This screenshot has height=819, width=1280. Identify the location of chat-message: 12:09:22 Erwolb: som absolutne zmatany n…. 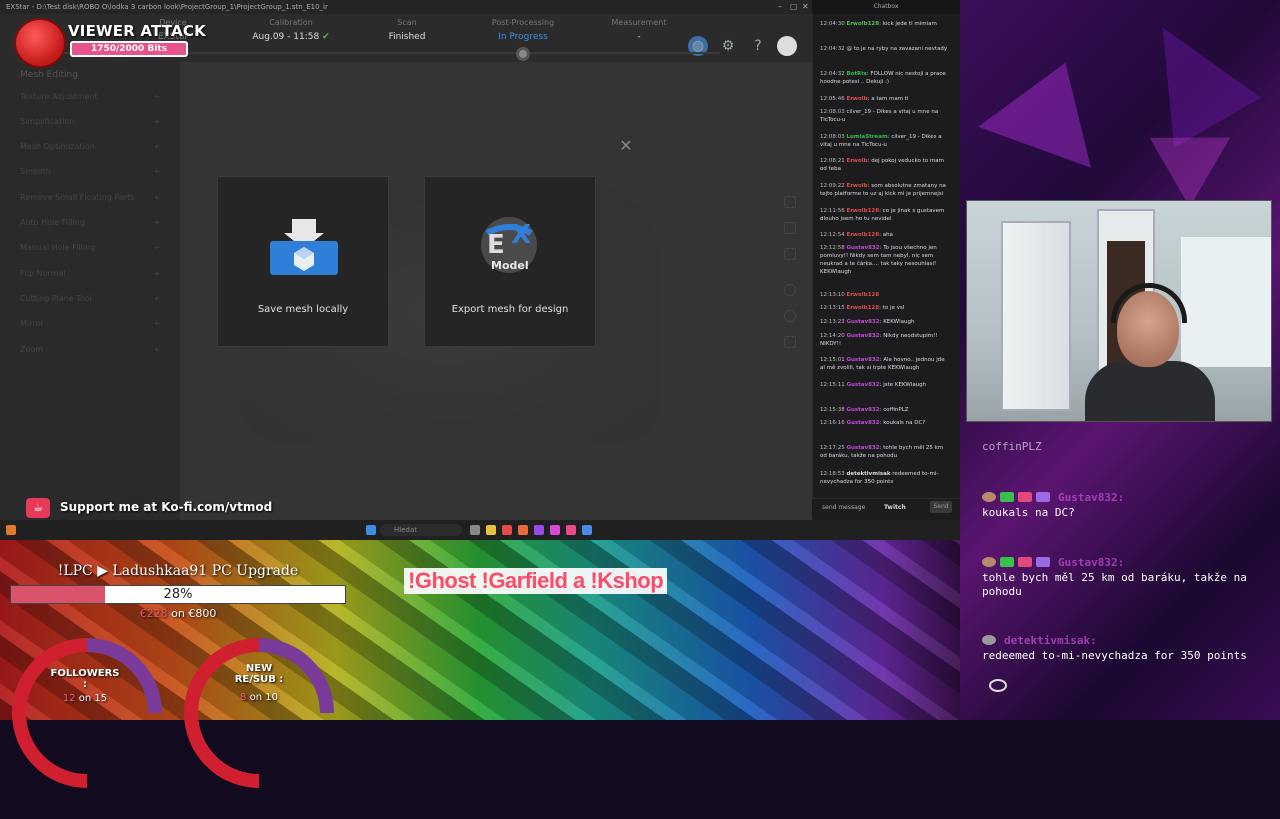
(883, 190).